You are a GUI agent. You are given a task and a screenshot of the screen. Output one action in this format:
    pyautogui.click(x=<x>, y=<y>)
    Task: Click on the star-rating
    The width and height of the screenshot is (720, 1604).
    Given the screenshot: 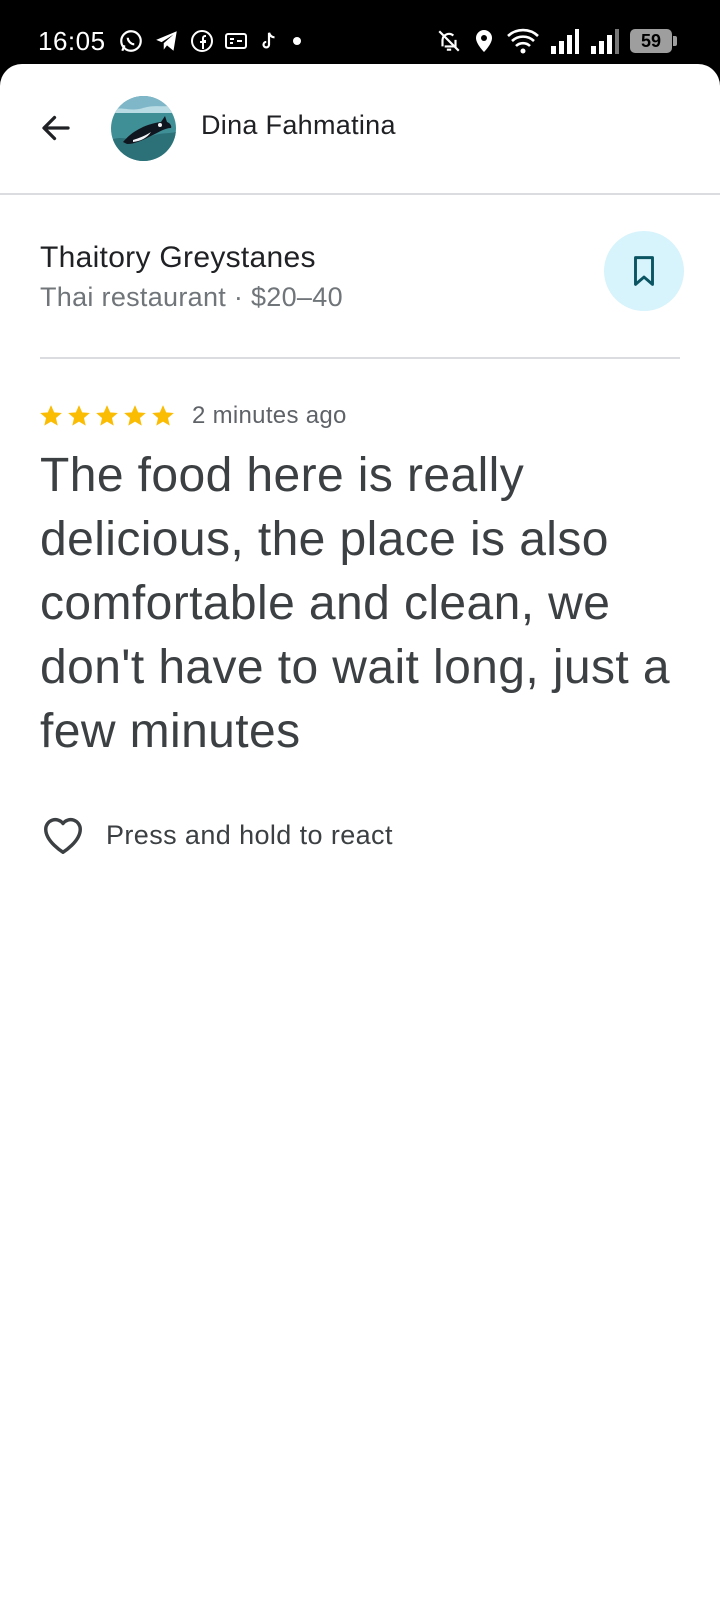 What is the action you would take?
    pyautogui.click(x=107, y=416)
    